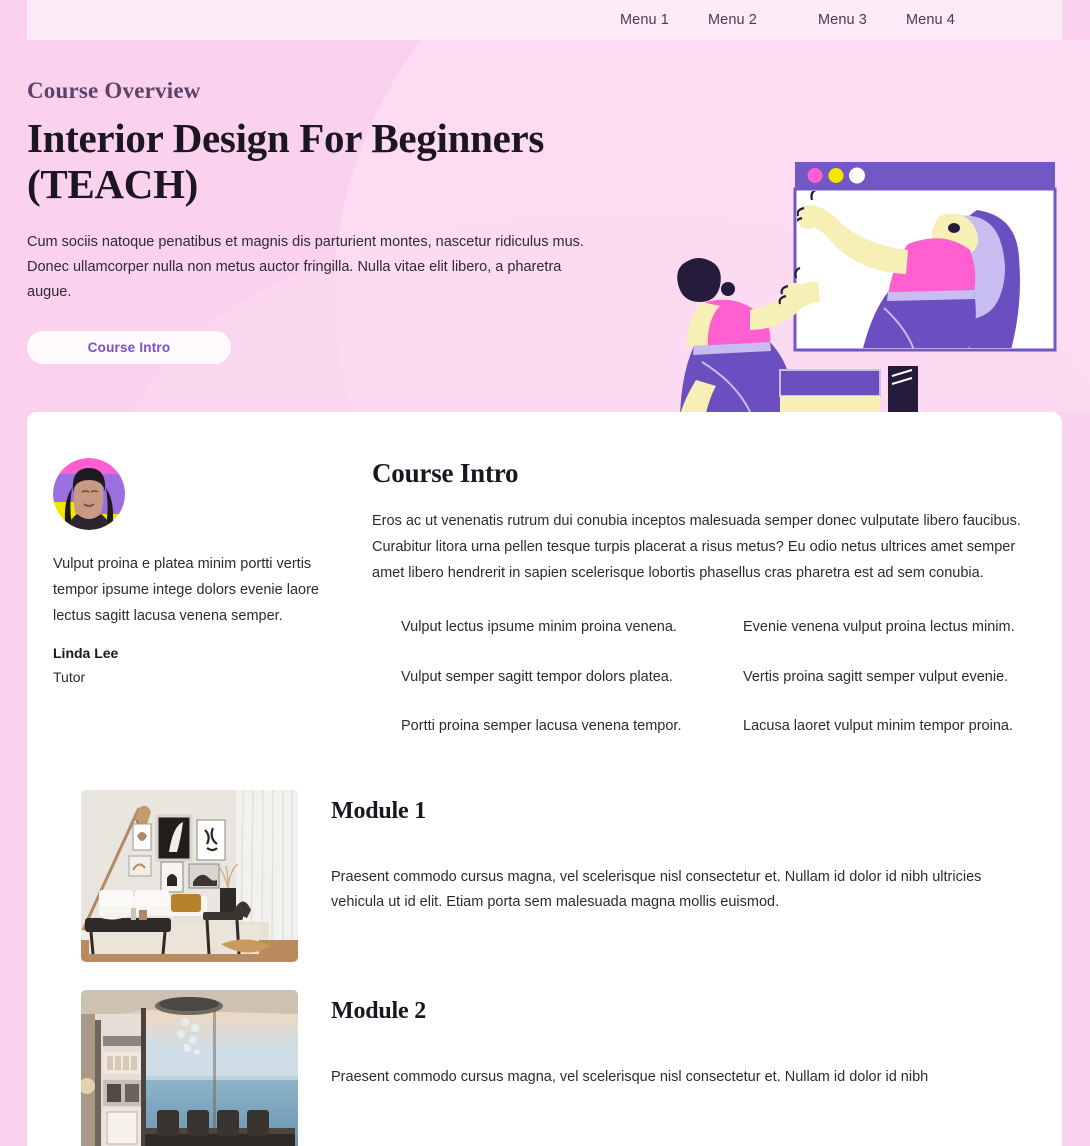  What do you see at coordinates (69, 677) in the screenshot?
I see `tutor-role: Tutor` at bounding box center [69, 677].